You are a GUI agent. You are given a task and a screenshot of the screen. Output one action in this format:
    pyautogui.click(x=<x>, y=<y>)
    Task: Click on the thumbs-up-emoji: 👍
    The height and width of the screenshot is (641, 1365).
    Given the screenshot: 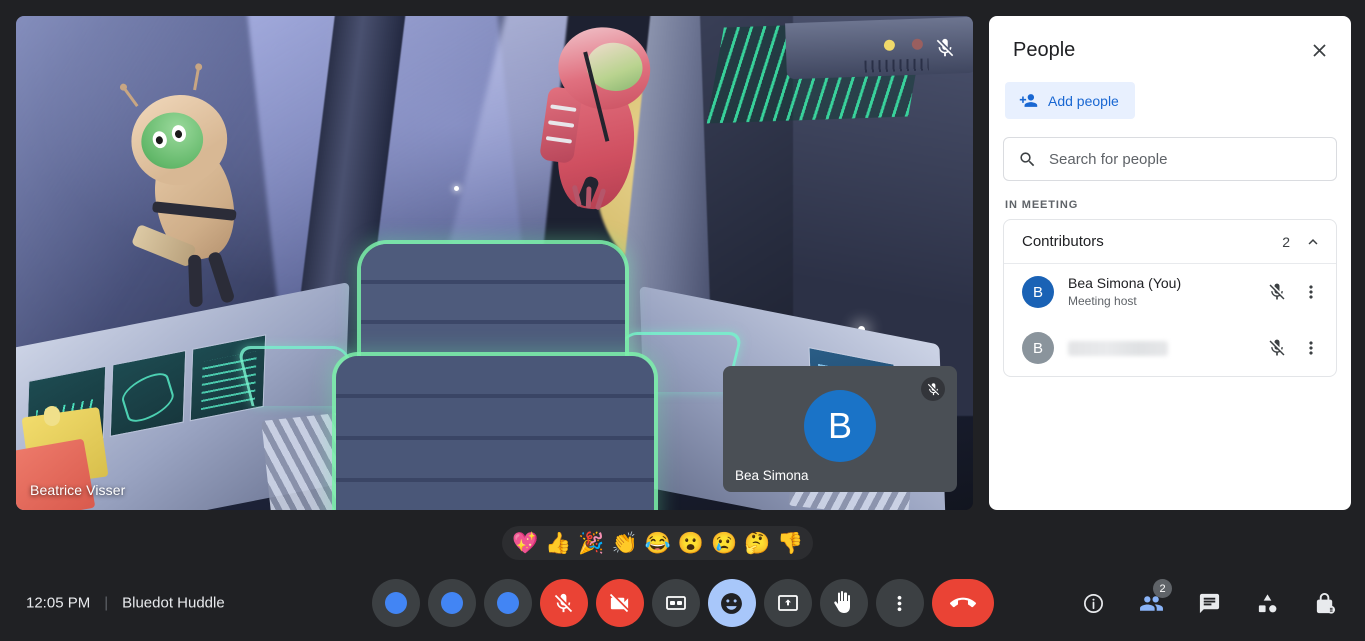 What is the action you would take?
    pyautogui.click(x=558, y=543)
    